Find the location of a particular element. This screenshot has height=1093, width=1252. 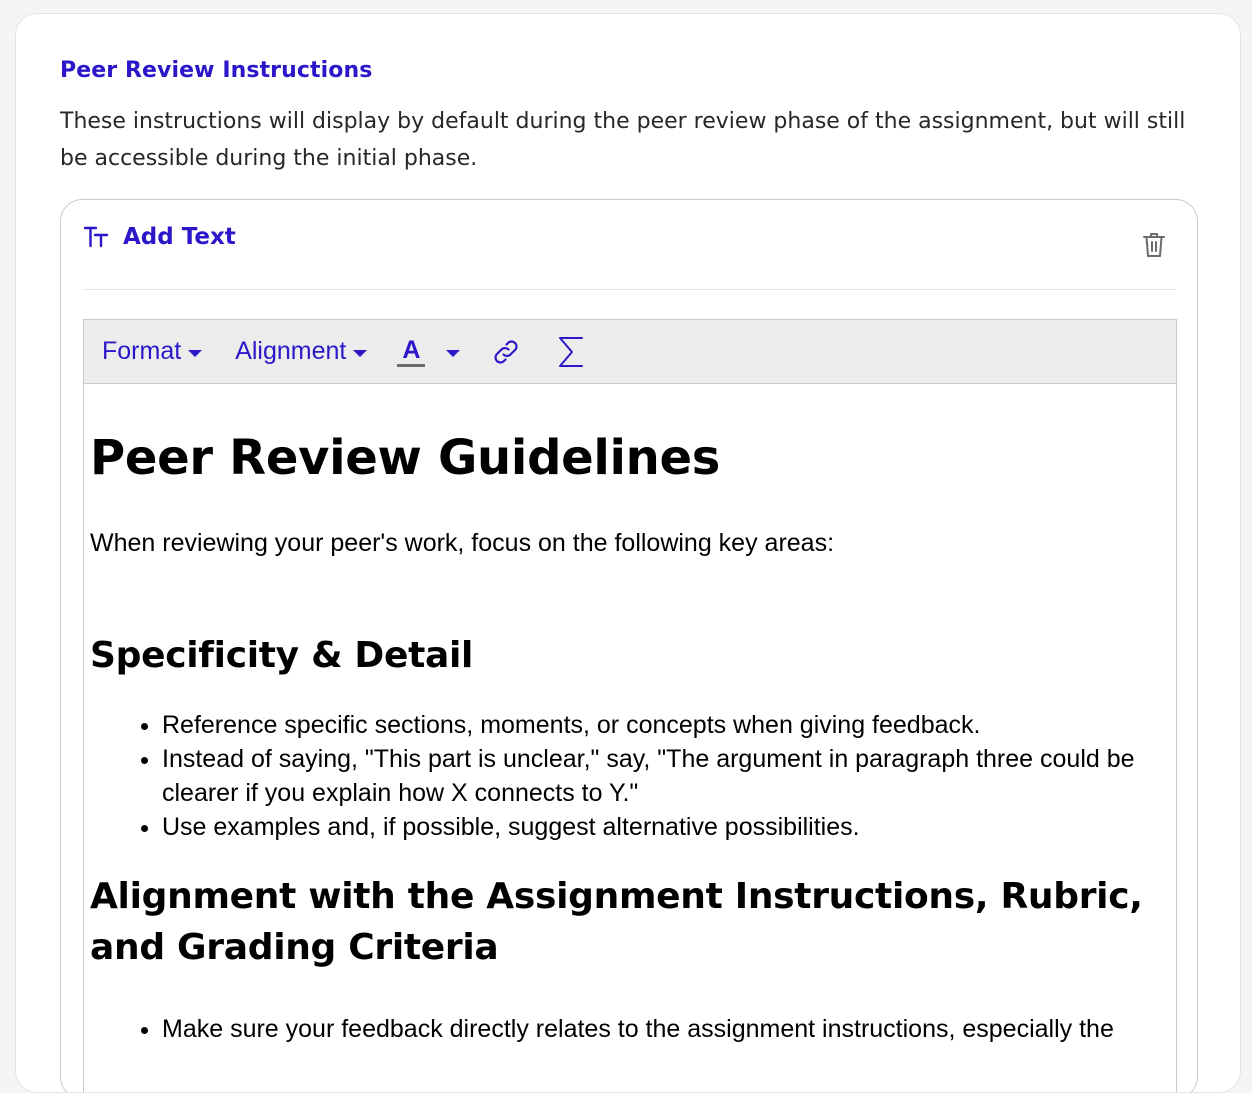

editor-toolbar: Format Alignment A is located at coordinates (630, 352).